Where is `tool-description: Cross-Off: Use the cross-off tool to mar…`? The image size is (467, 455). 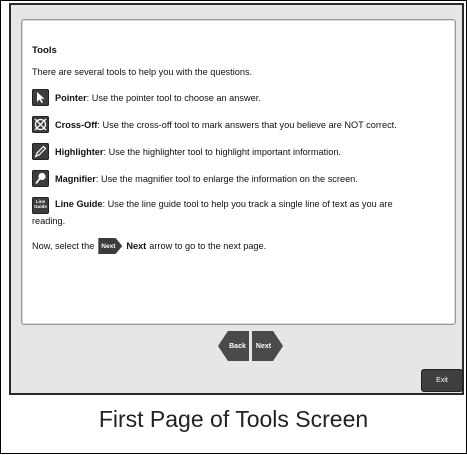 tool-description: Cross-Off: Use the cross-off tool to mar… is located at coordinates (226, 124).